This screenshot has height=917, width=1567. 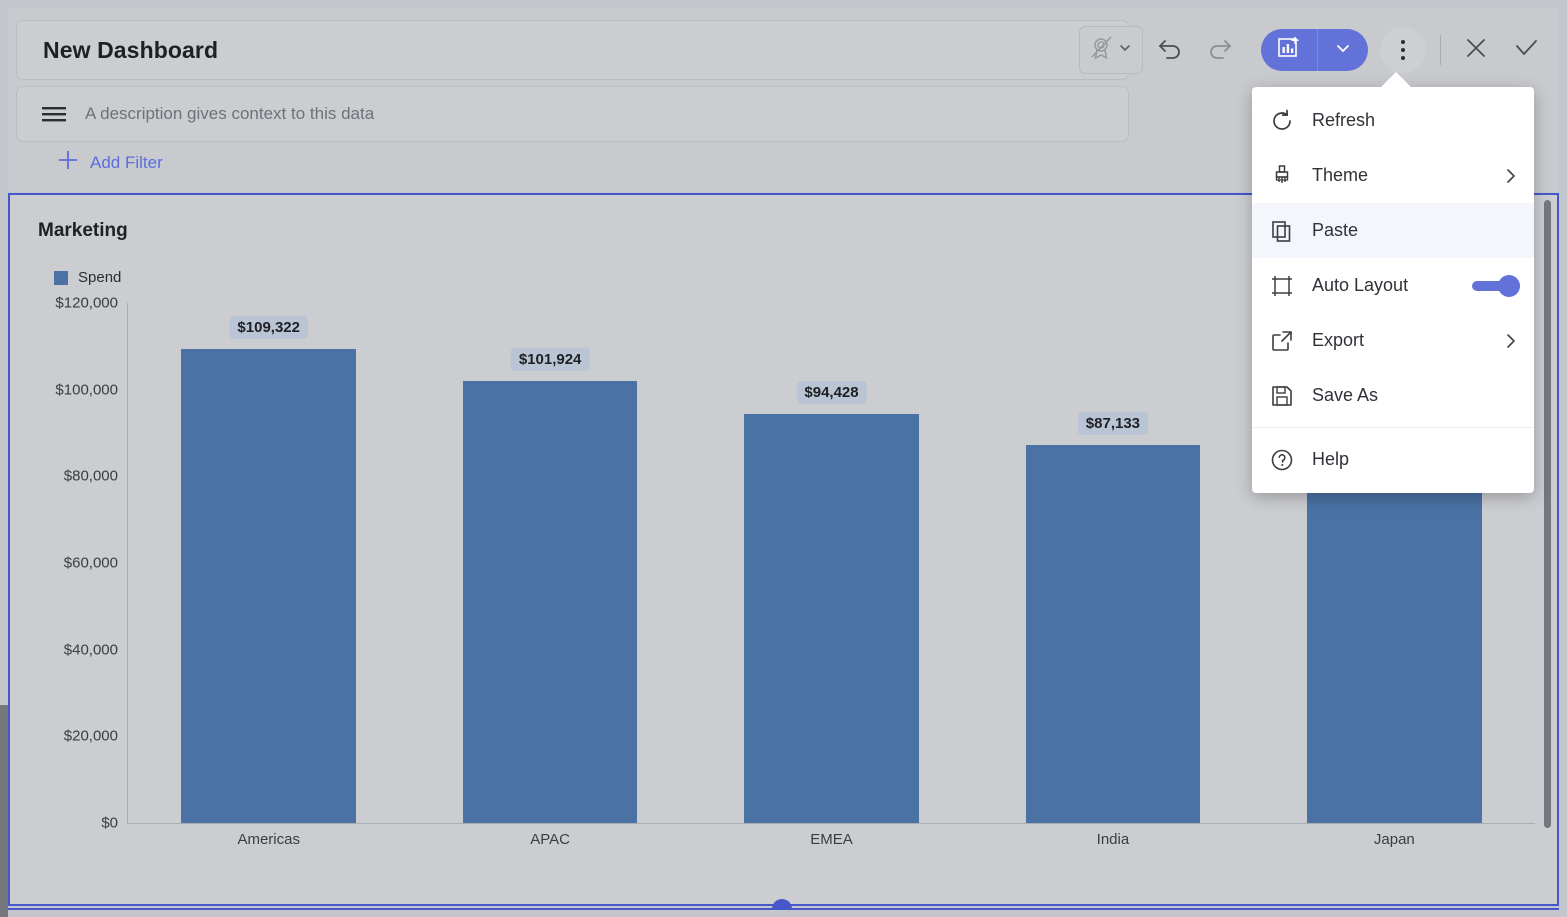 I want to click on x-axis-labels: Americas APAC EMEA India Japan, so click(x=831, y=839).